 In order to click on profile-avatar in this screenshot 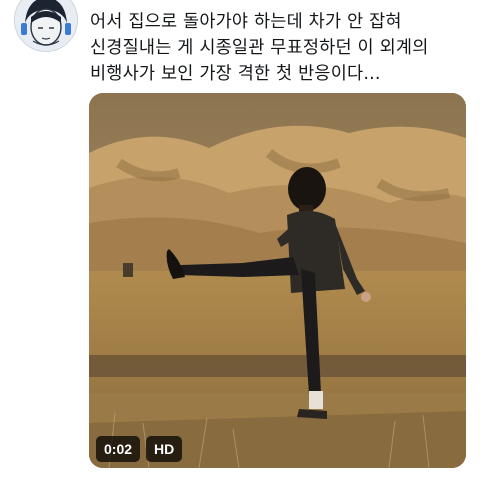, I will do `click(46, 26)`.